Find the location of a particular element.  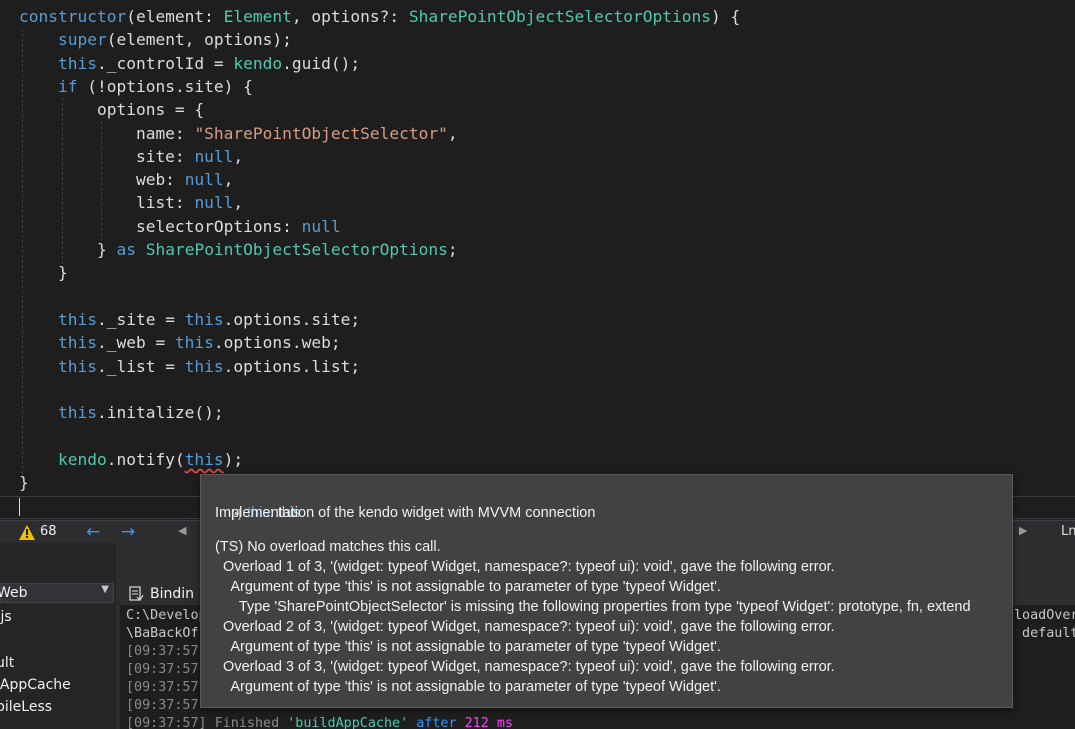

code-token: .initalize(); is located at coordinates (160, 413).